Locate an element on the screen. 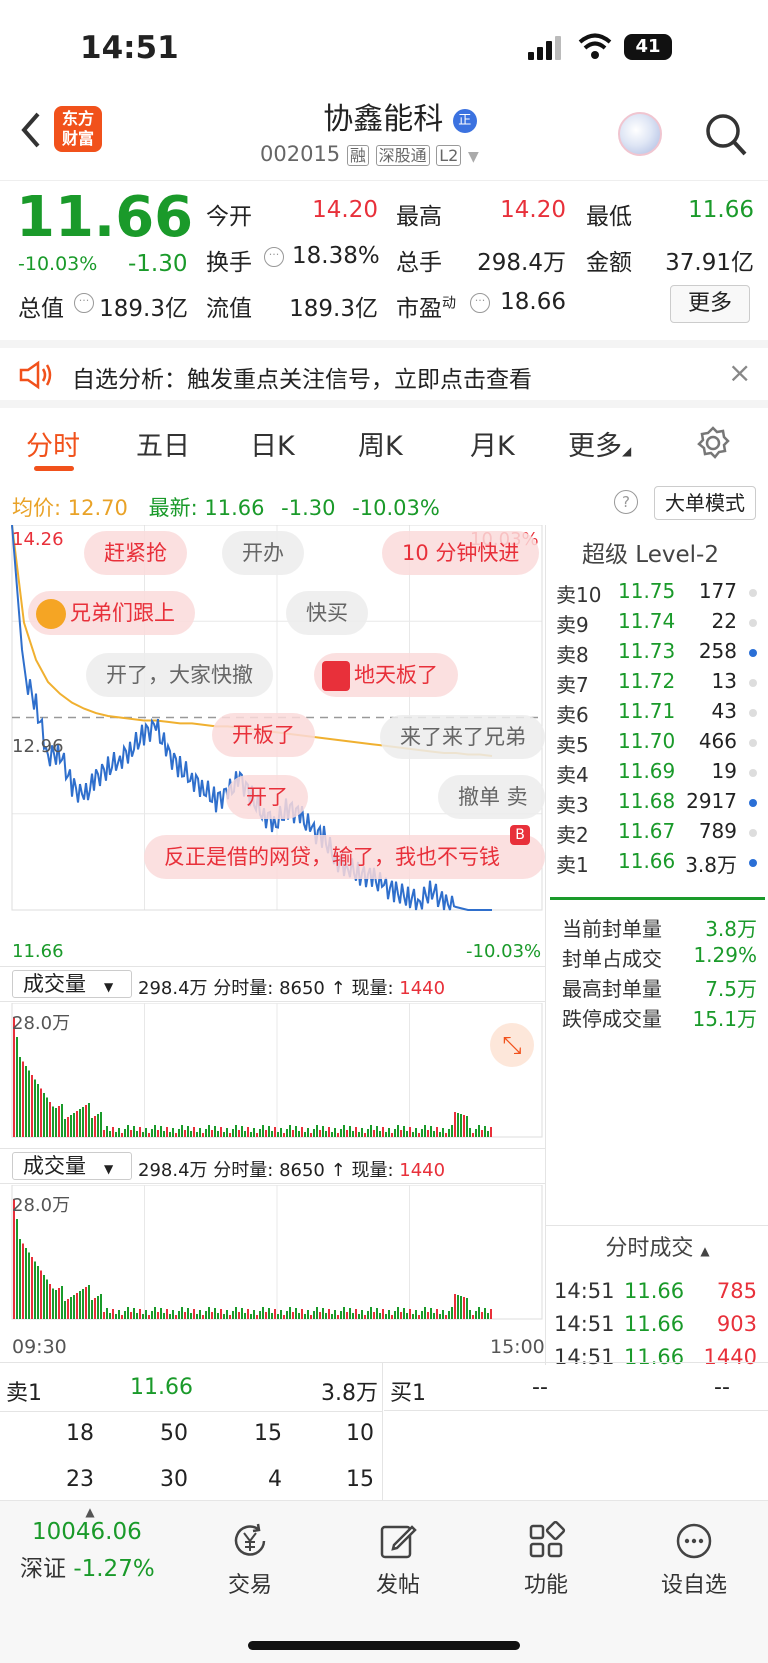  danmaku-bubble: 撤单 卖 is located at coordinates (491, 797).